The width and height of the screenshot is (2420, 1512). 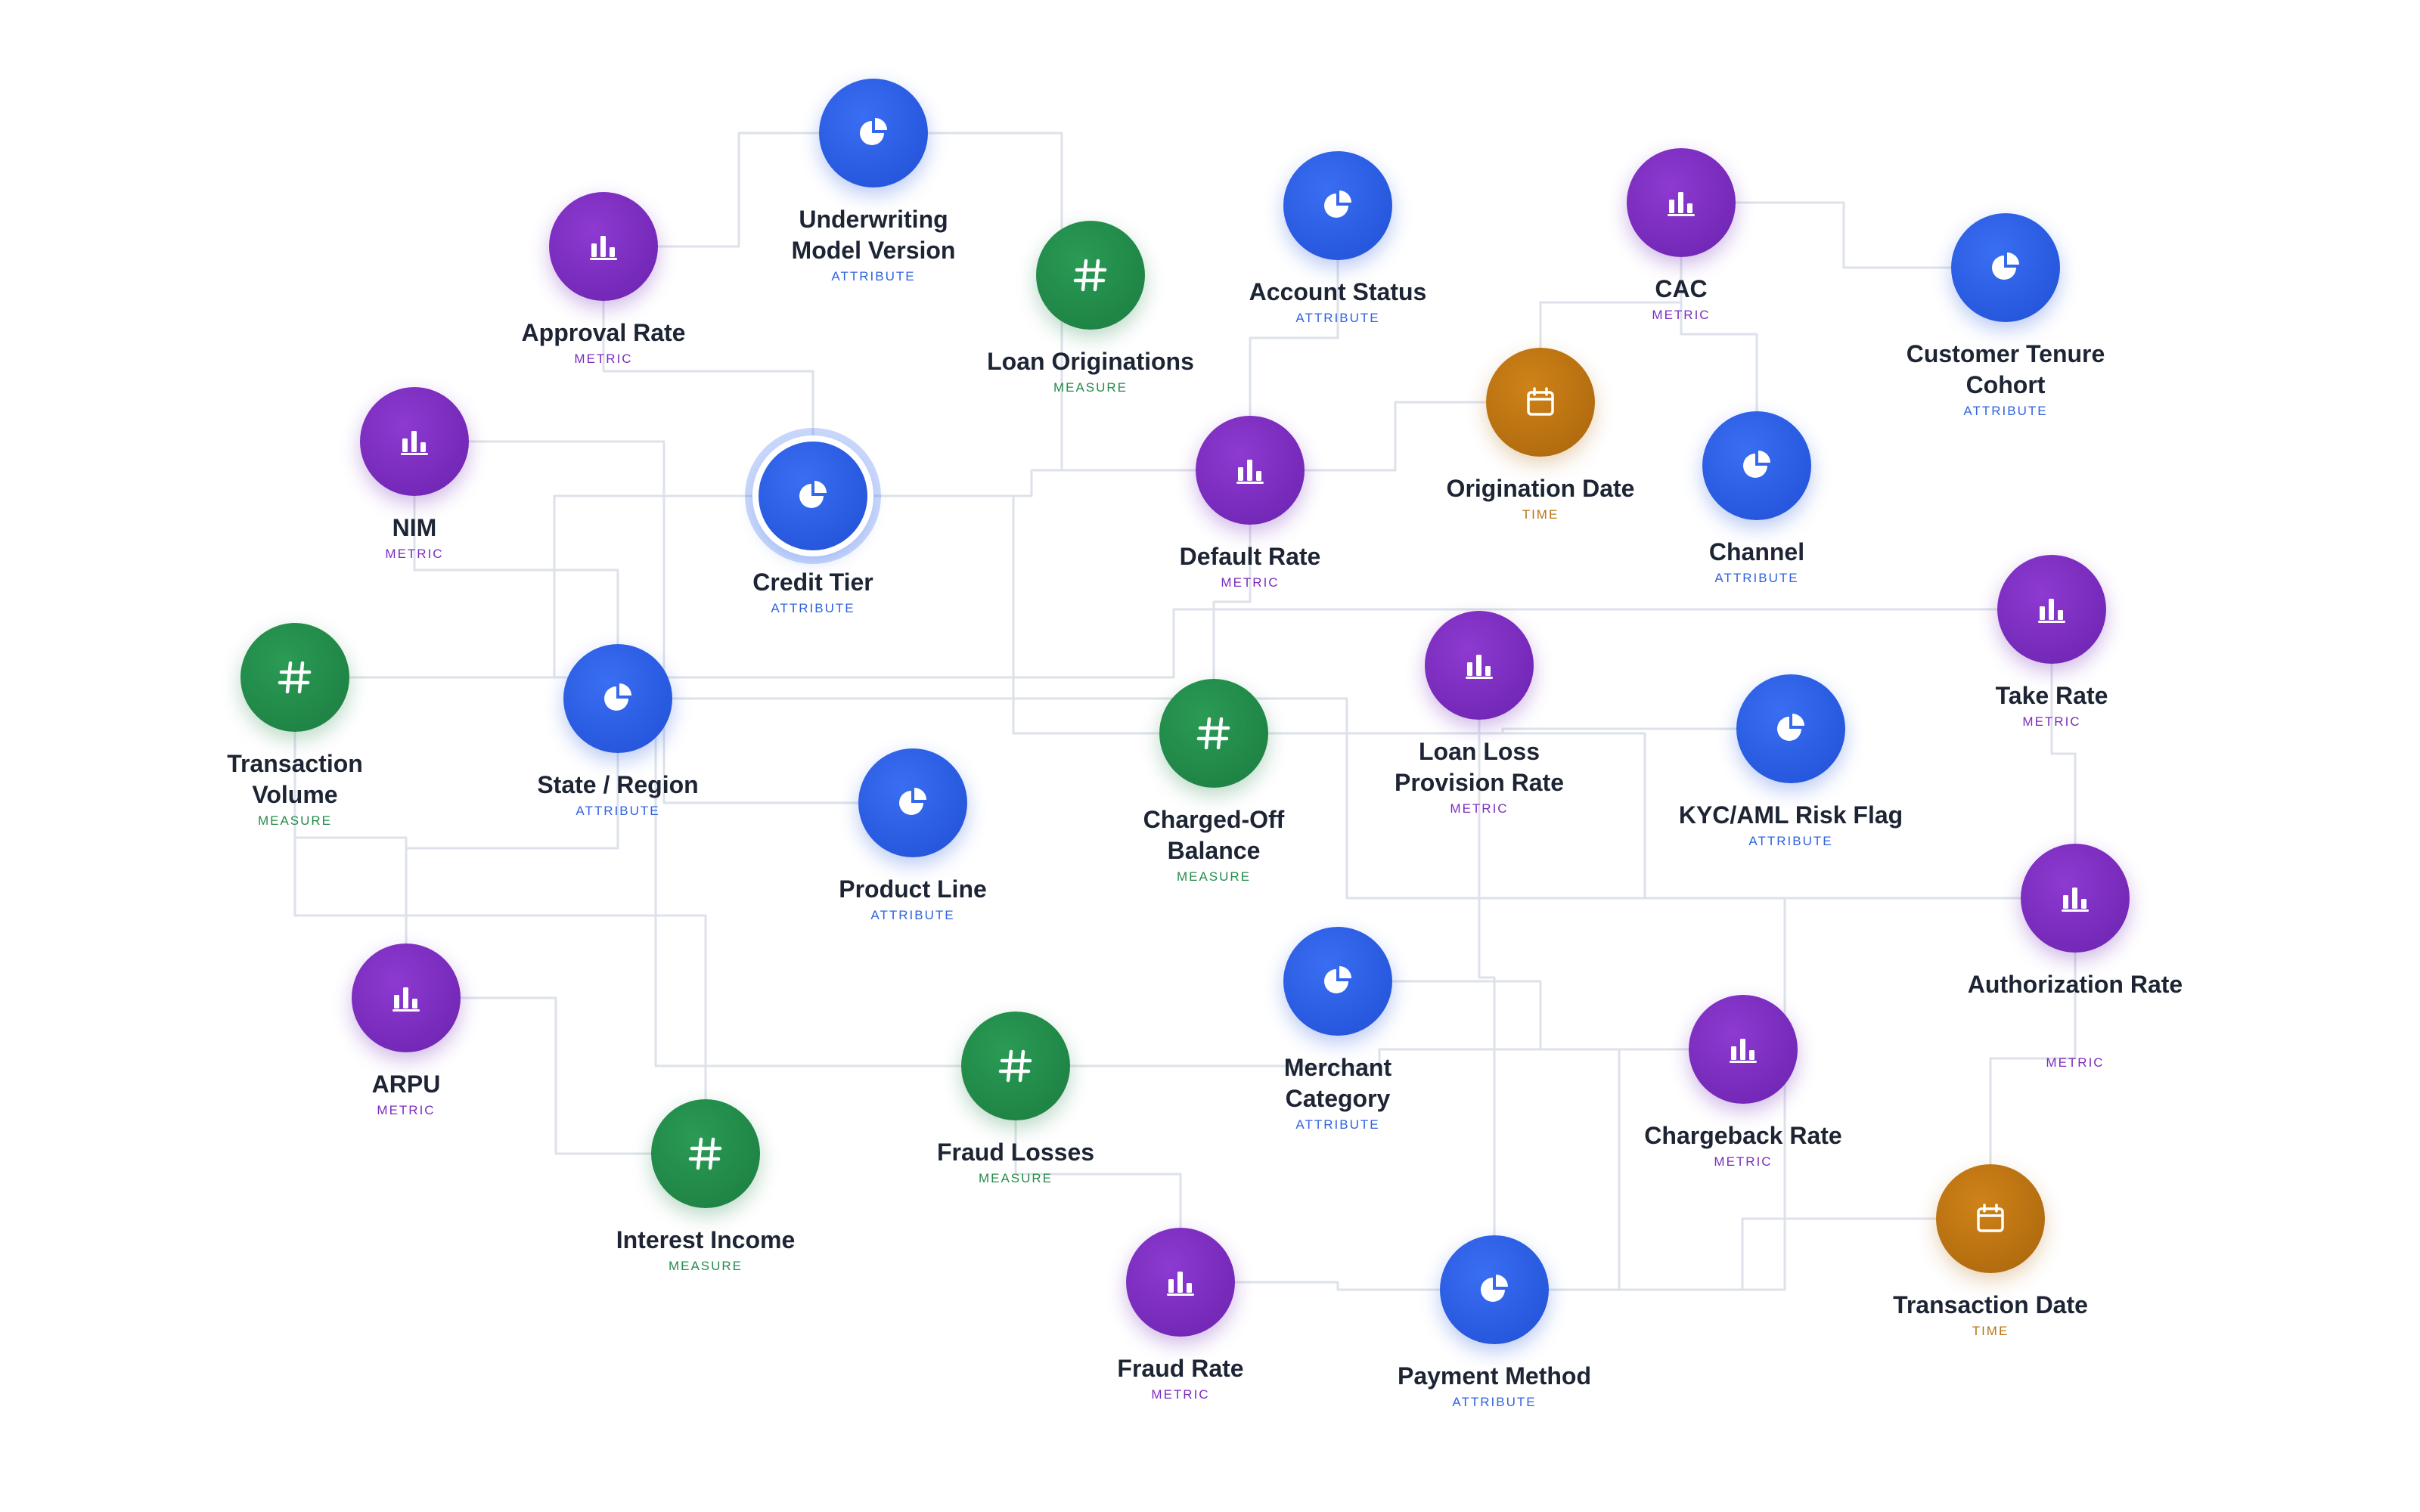 I want to click on authorization-rate-extra-type: Metric, so click(x=2075, y=1062).